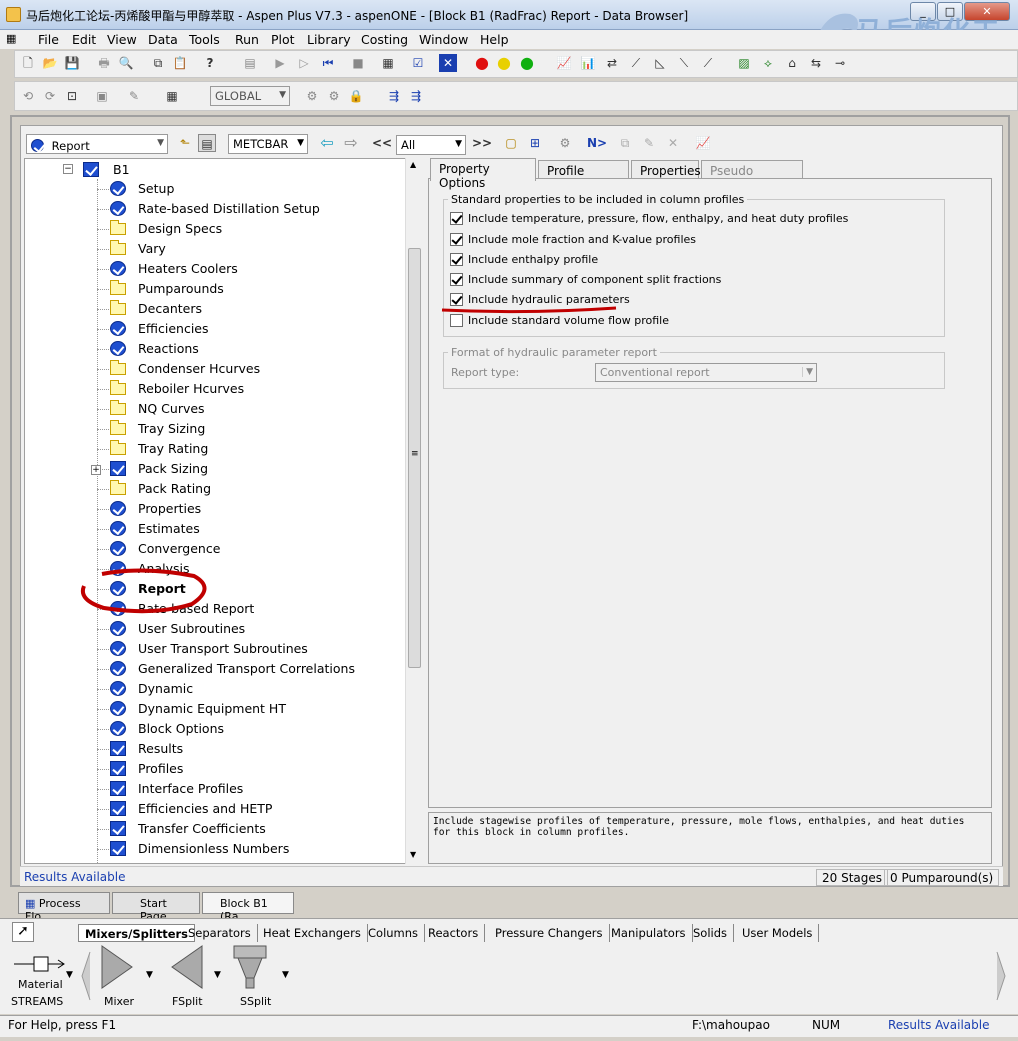 The image size is (1018, 1041). What do you see at coordinates (394, 933) in the screenshot?
I see `palette-tab-columns: Columns` at bounding box center [394, 933].